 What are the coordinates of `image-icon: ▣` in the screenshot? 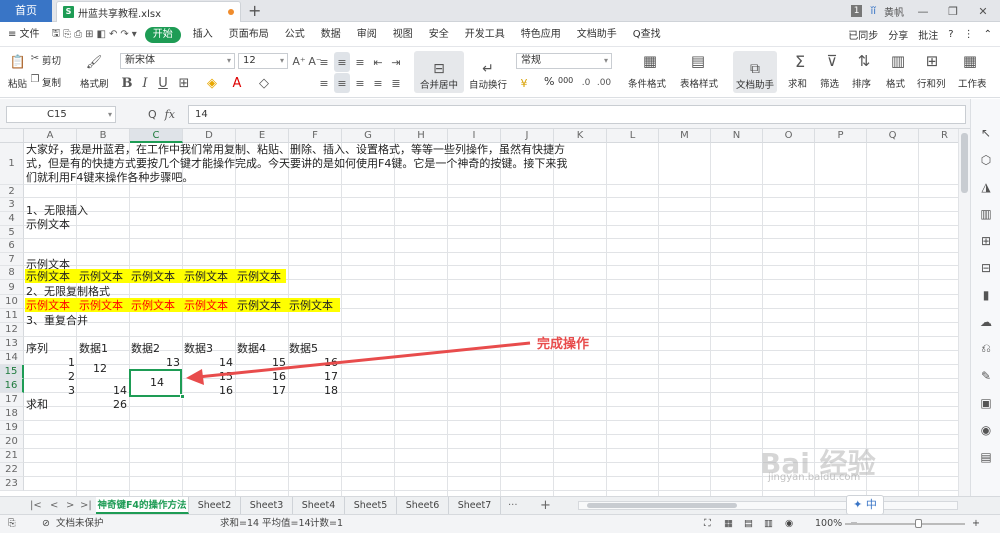 It's located at (985, 402).